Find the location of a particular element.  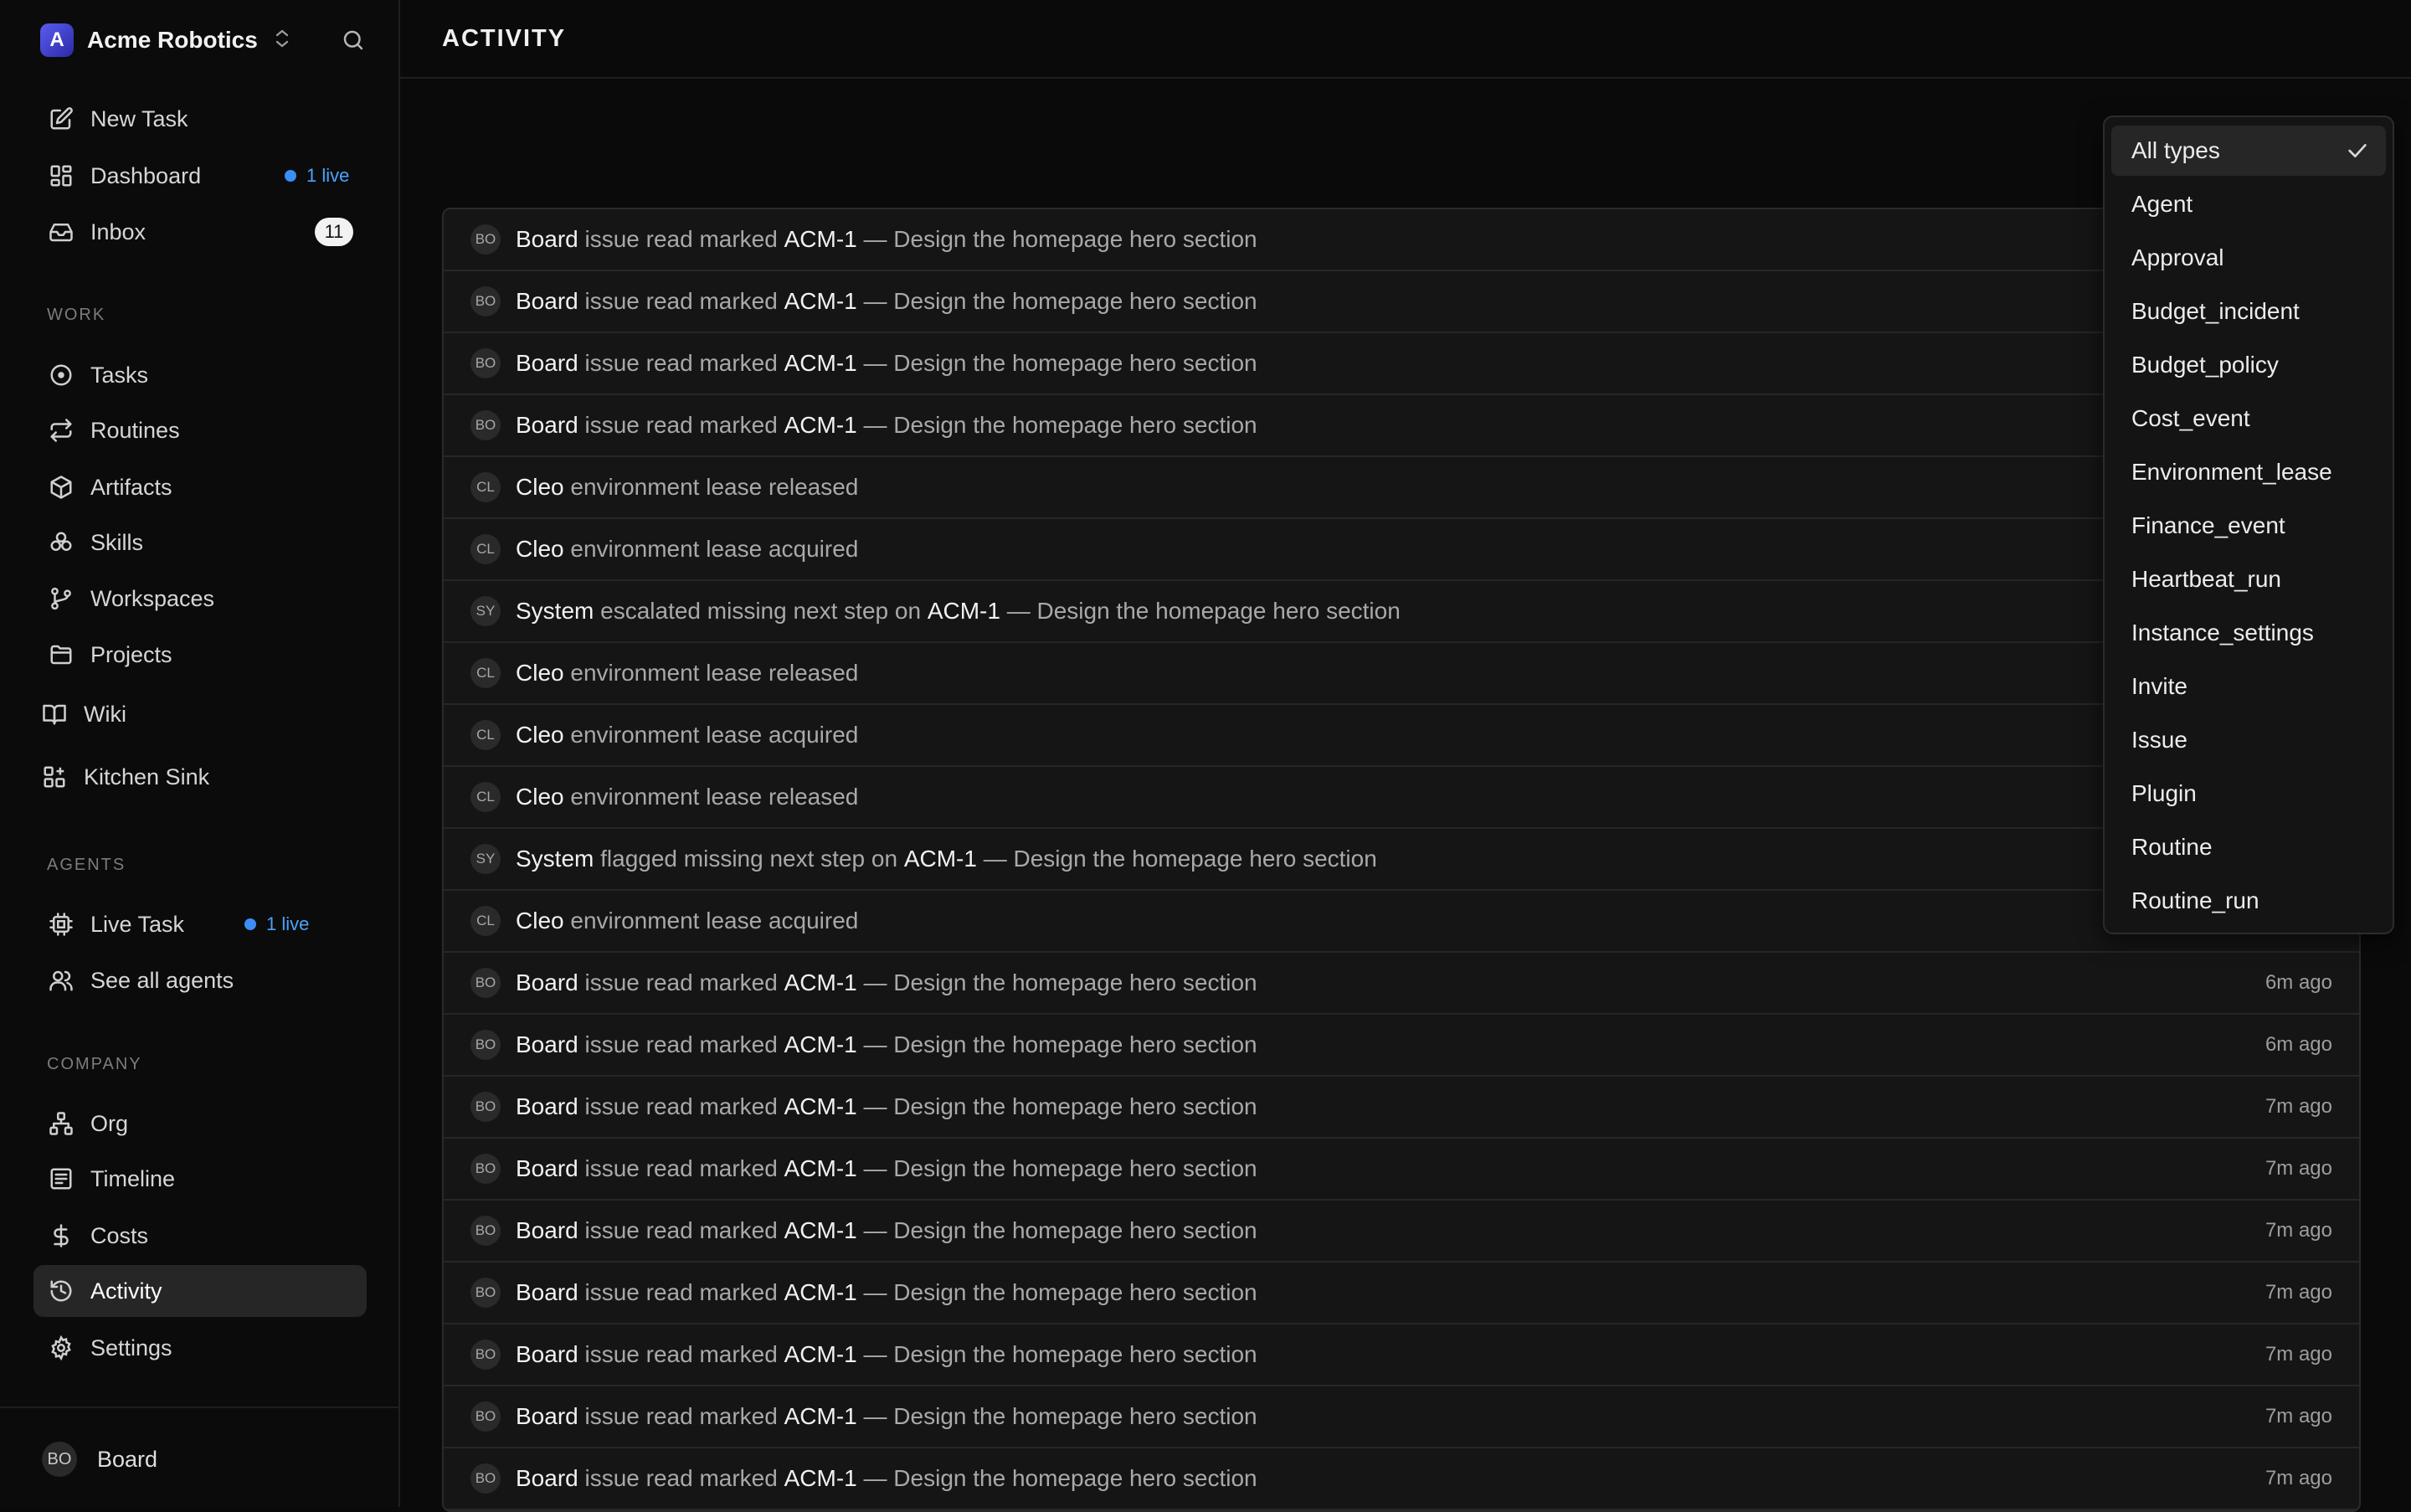

pencil-square-icon is located at coordinates (61, 119).